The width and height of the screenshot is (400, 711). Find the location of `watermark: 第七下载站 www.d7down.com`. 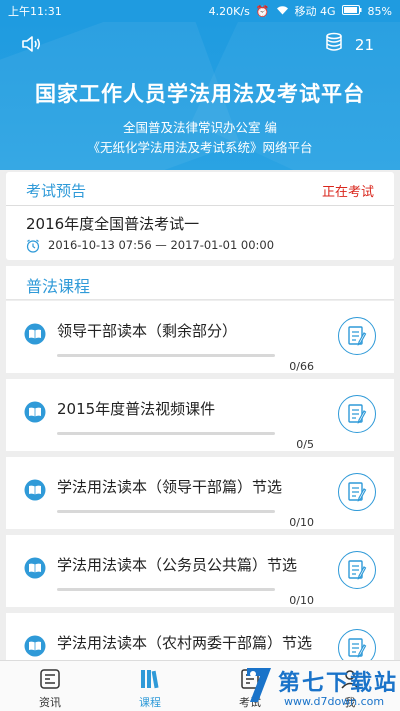

watermark: 第七下载站 www.d7down.com is located at coordinates (322, 686).